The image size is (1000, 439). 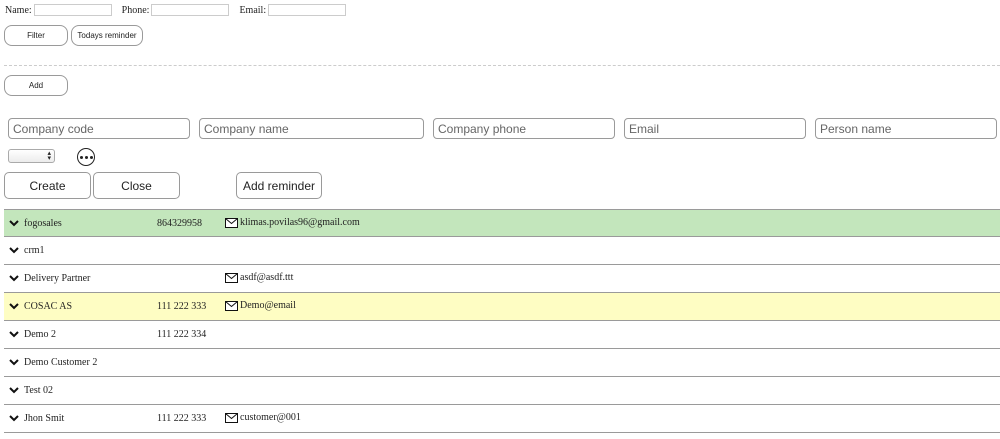 I want to click on filter-bar: Name: Phone: Email:, so click(x=176, y=10).